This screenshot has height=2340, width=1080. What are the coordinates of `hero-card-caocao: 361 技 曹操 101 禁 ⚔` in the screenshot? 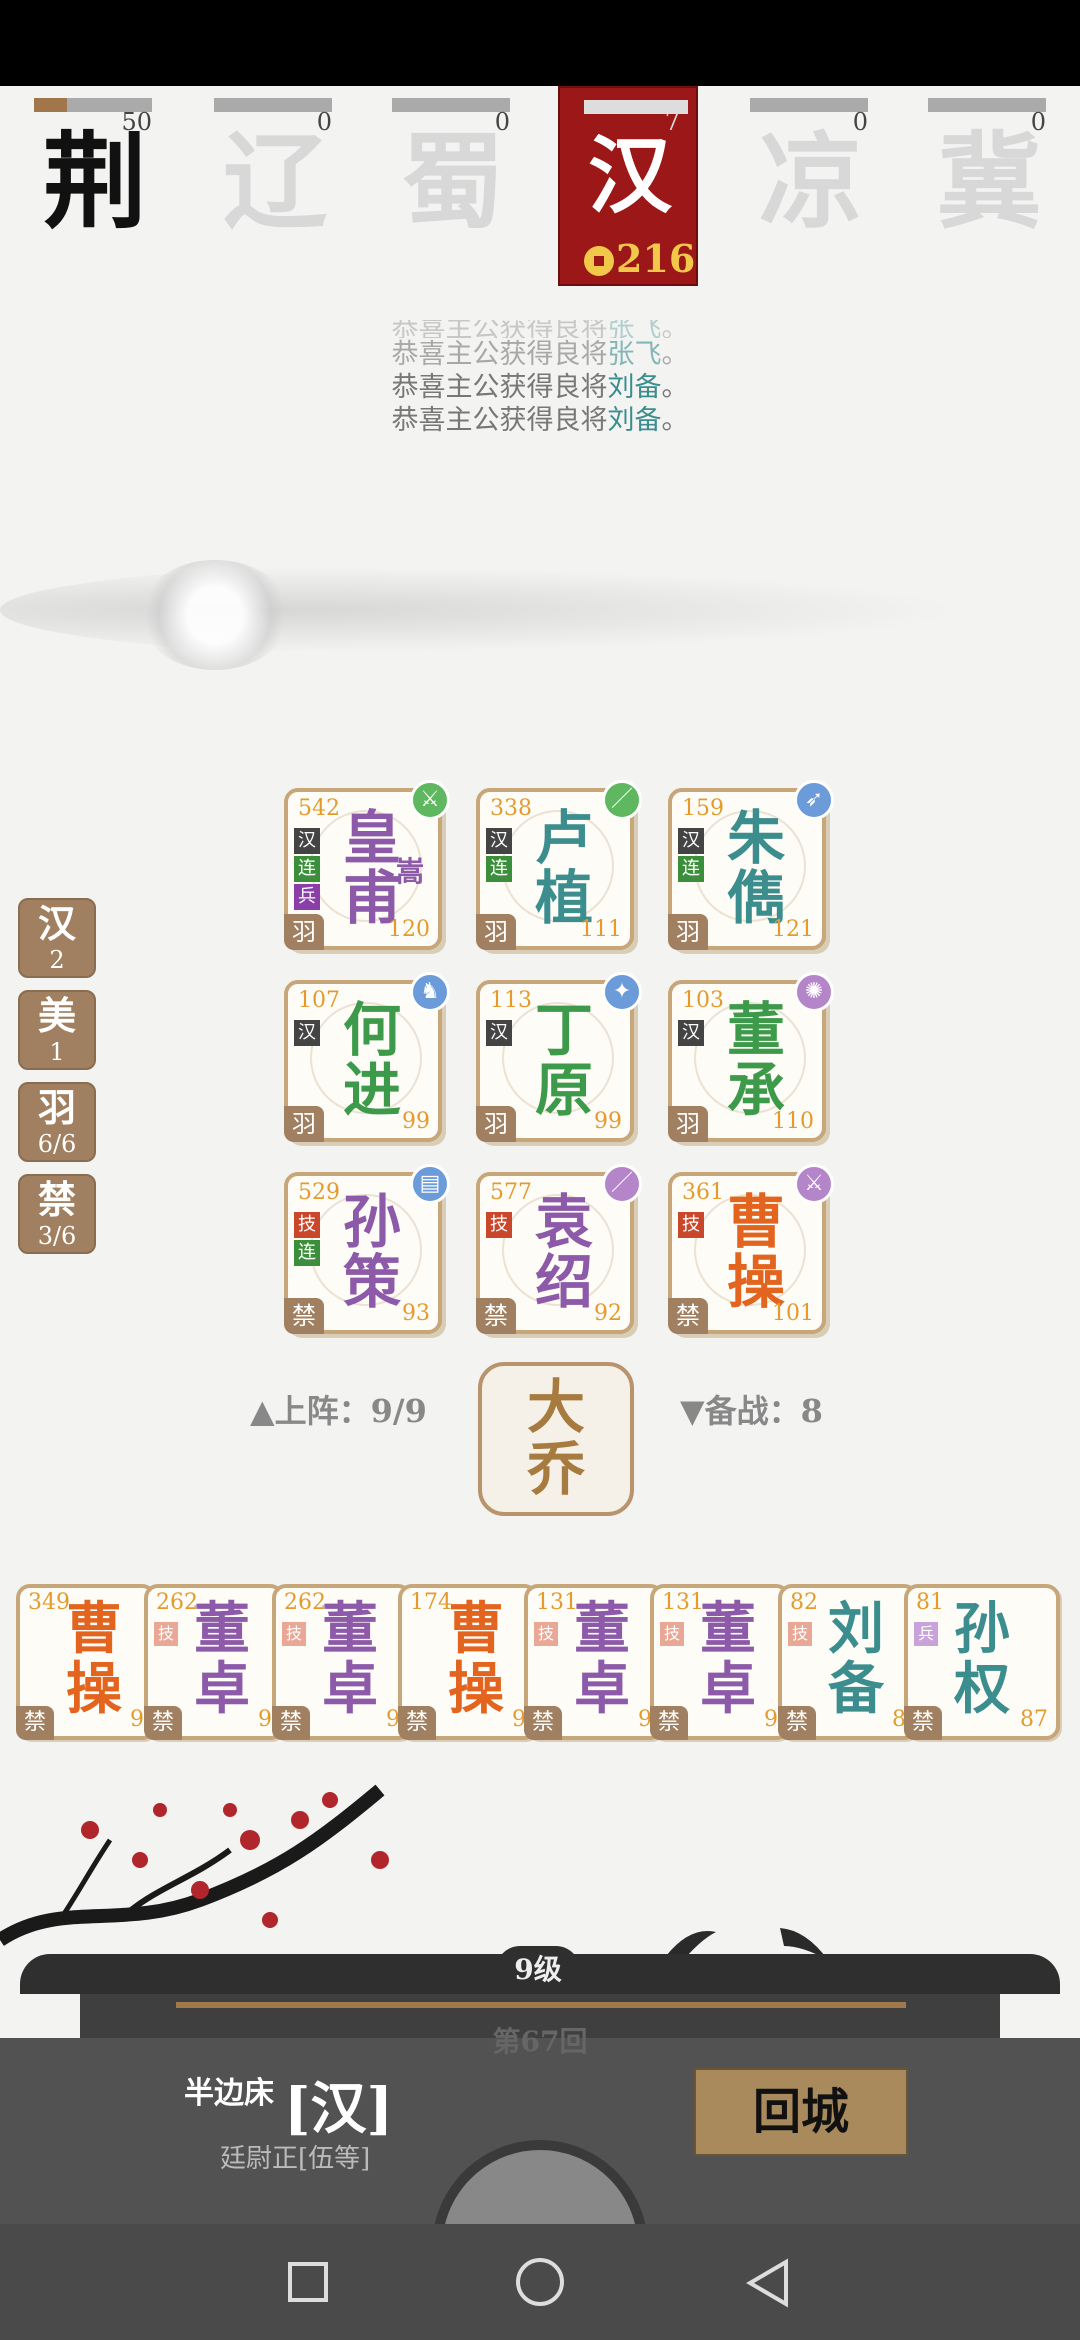 It's located at (751, 1249).